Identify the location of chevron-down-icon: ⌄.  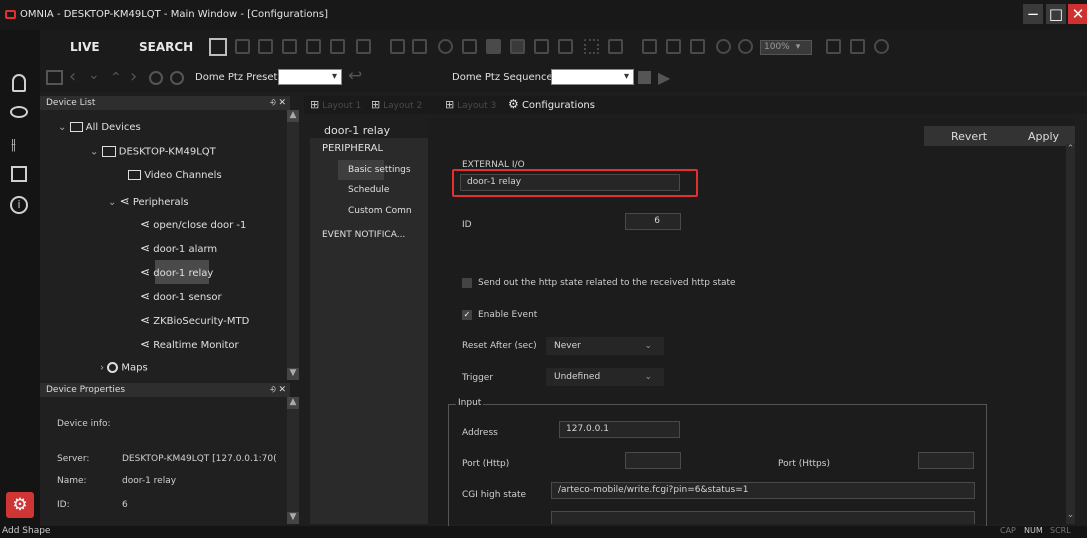
(94, 75).